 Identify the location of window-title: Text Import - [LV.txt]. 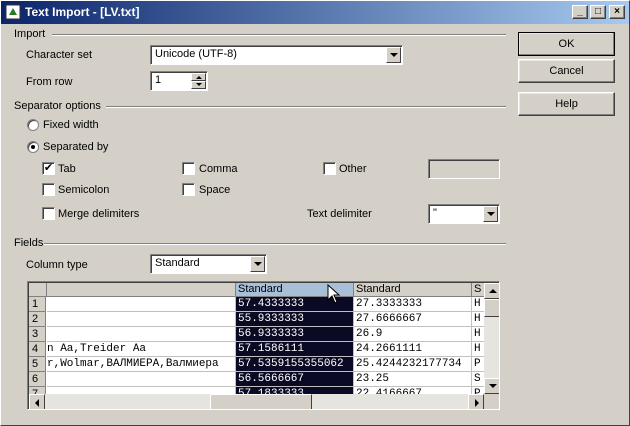
(82, 12).